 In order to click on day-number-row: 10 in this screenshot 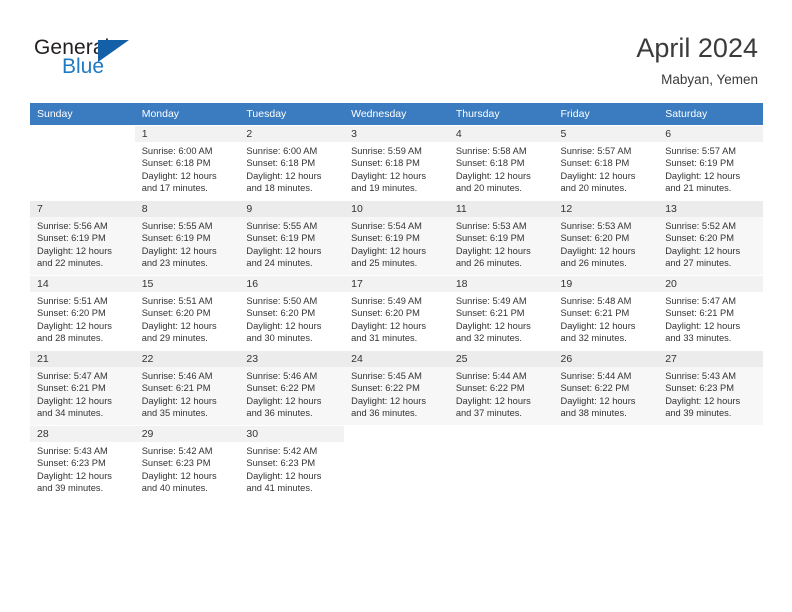, I will do `click(396, 209)`.